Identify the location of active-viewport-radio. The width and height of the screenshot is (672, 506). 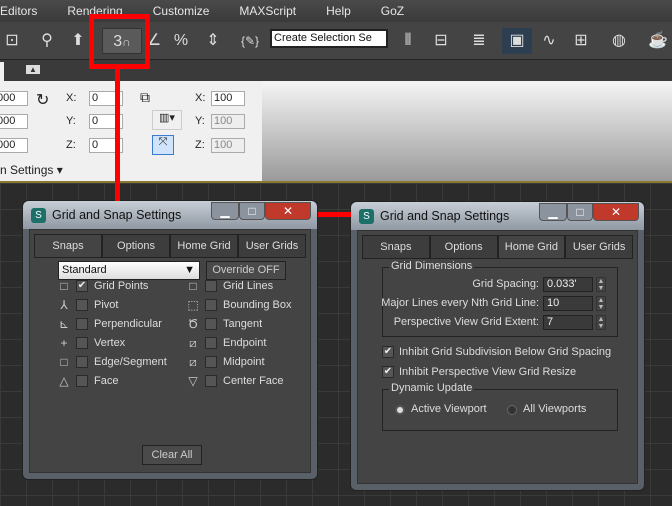
(400, 410).